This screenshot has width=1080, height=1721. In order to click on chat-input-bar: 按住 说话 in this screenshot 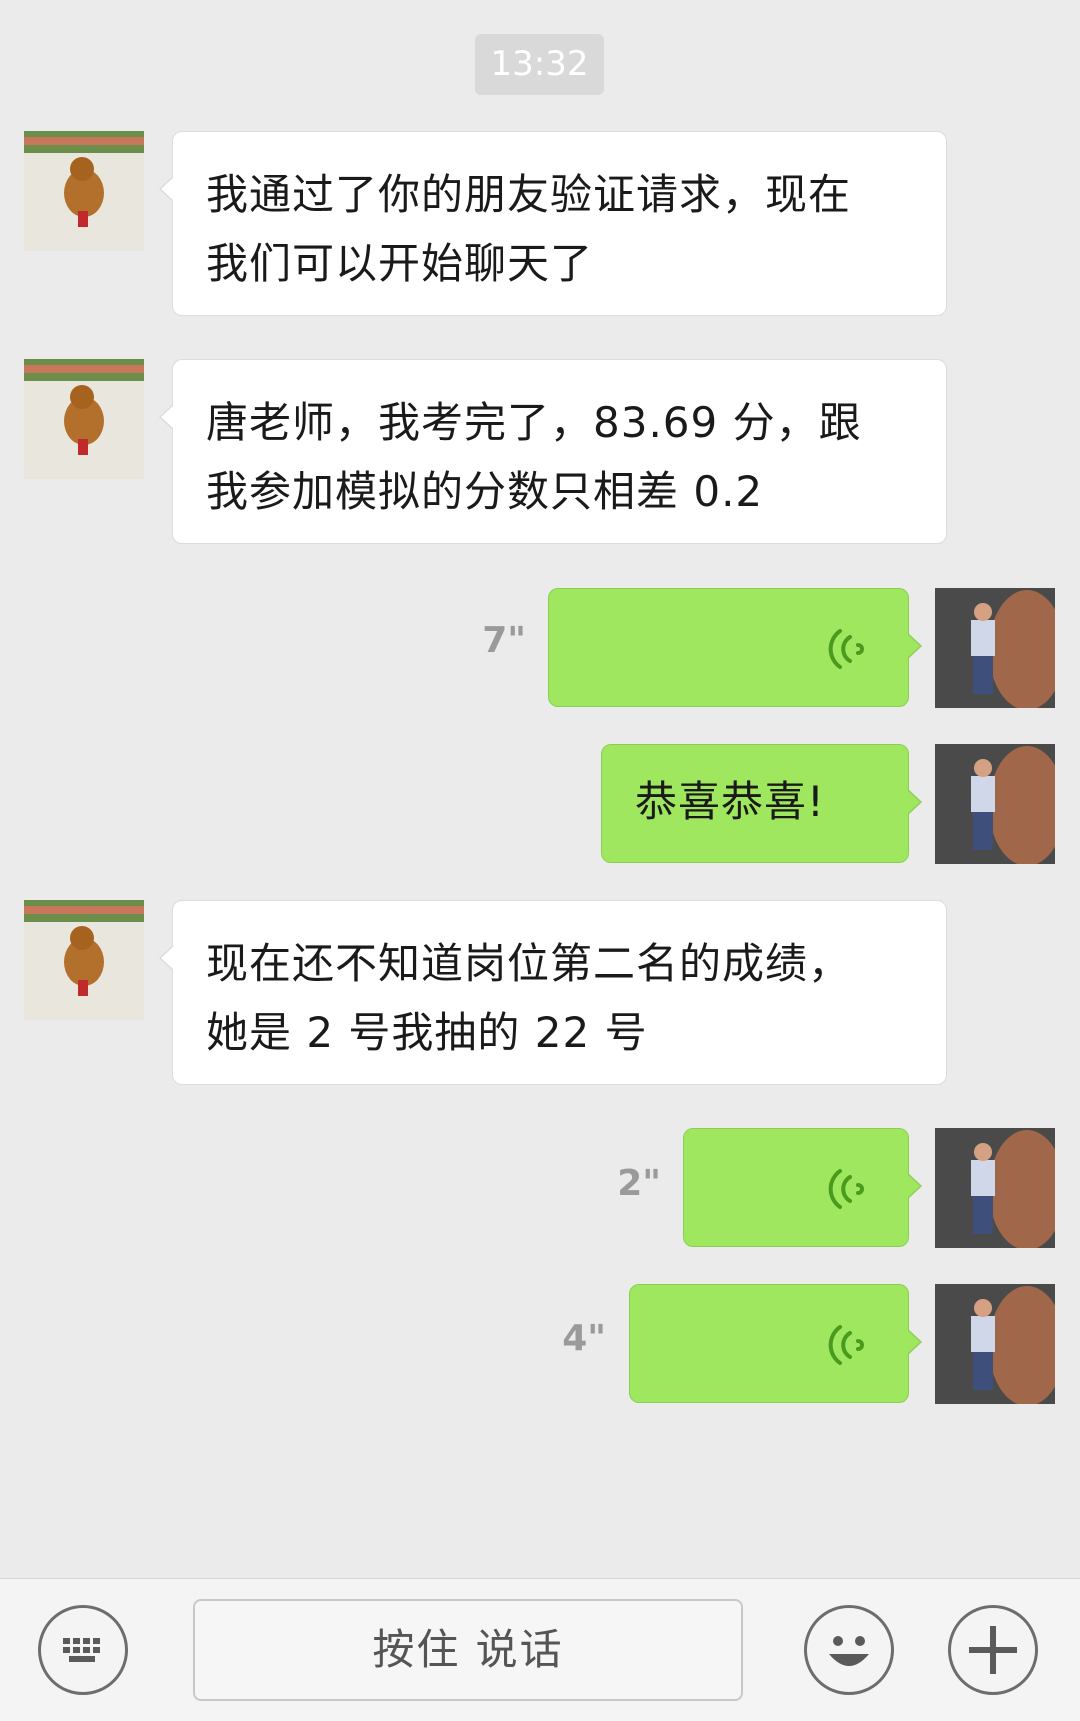, I will do `click(540, 1649)`.